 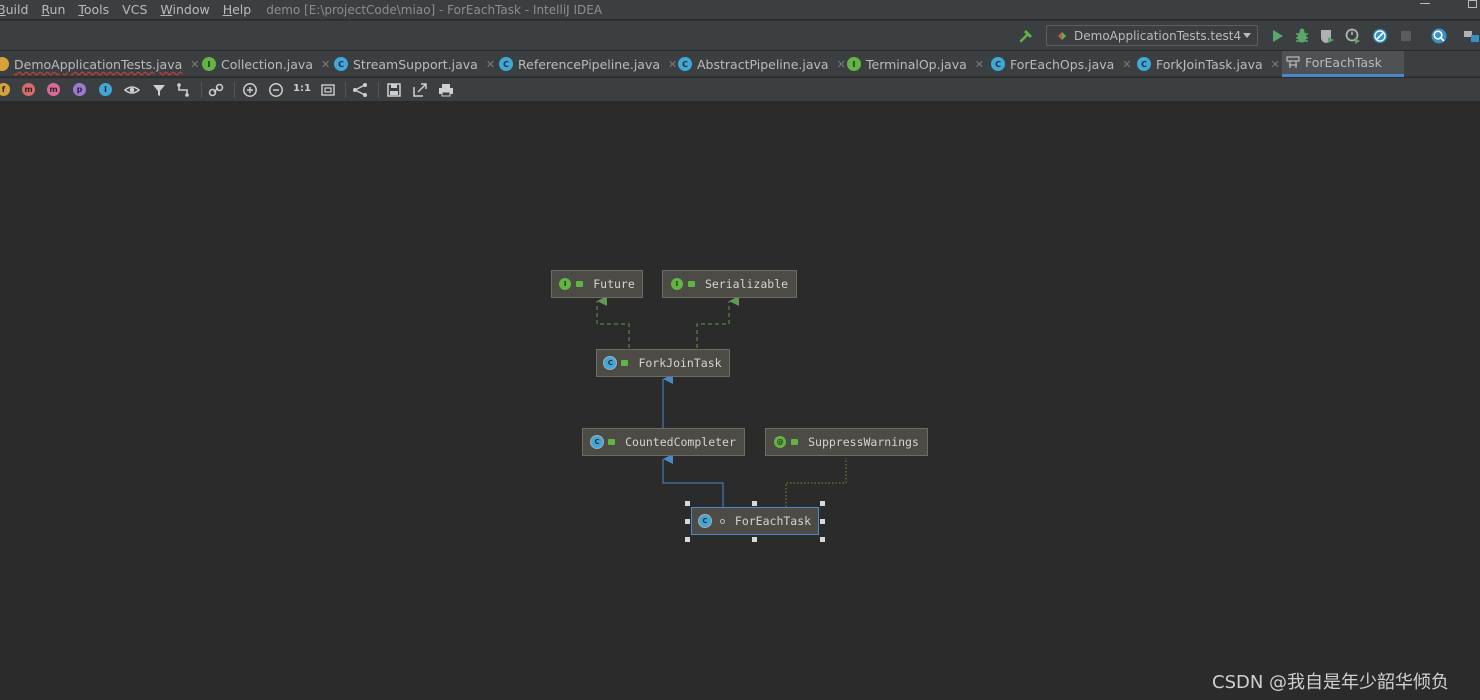 What do you see at coordinates (1471, 36) in the screenshot?
I see `project-structure-icon` at bounding box center [1471, 36].